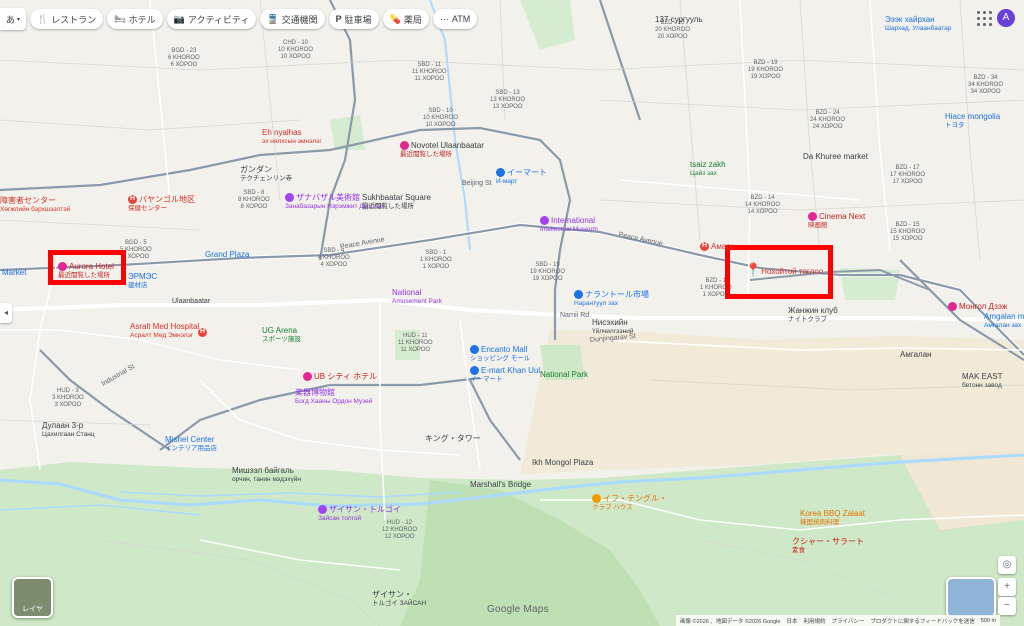 Image resolution: width=1024 pixels, height=626 pixels. What do you see at coordinates (359, 514) in the screenshot?
I see `poi-zaisan-tolgoi: ザイサン・トルゴイ Зайсан толгой` at bounding box center [359, 514].